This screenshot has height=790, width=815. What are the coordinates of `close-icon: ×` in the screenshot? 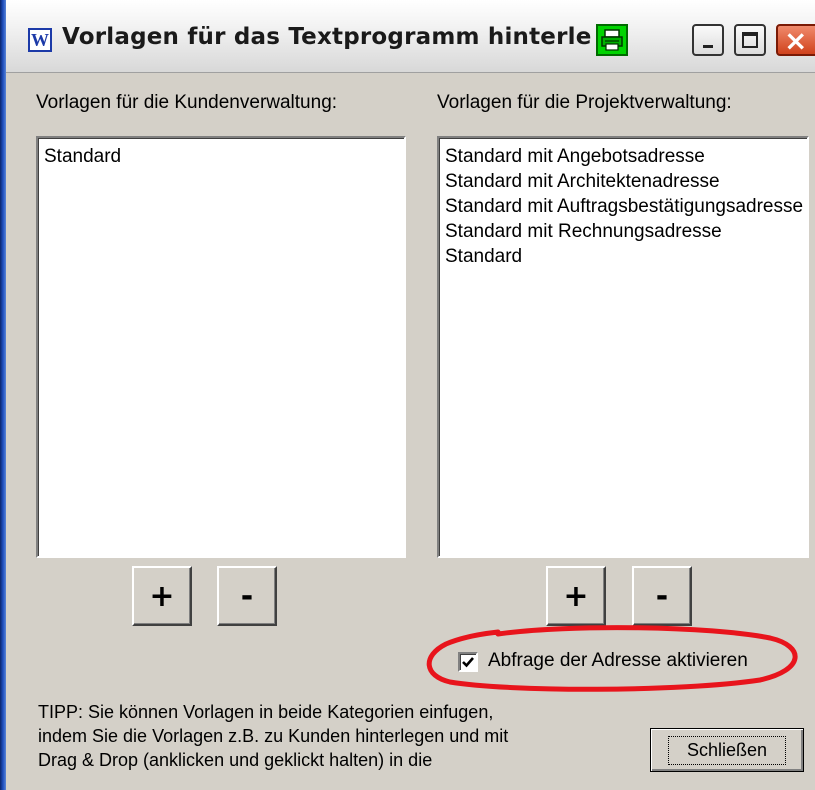 It's located at (796, 40).